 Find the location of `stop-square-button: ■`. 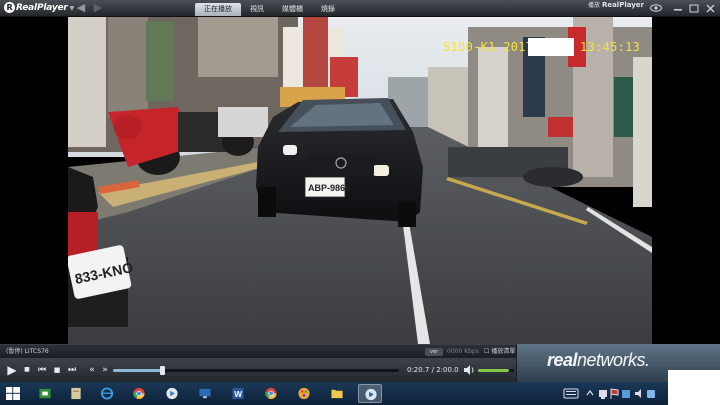

stop-square-button: ■ is located at coordinates (57, 370).